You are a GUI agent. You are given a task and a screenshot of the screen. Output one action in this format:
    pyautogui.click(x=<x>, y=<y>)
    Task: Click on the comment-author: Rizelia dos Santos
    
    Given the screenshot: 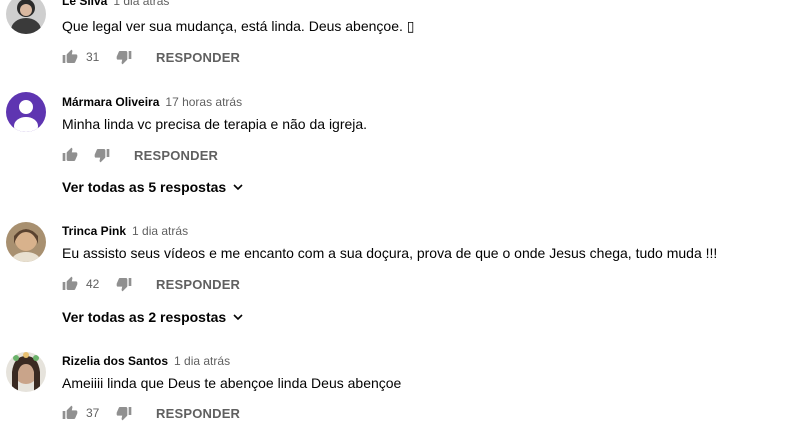 What is the action you would take?
    pyautogui.click(x=115, y=361)
    